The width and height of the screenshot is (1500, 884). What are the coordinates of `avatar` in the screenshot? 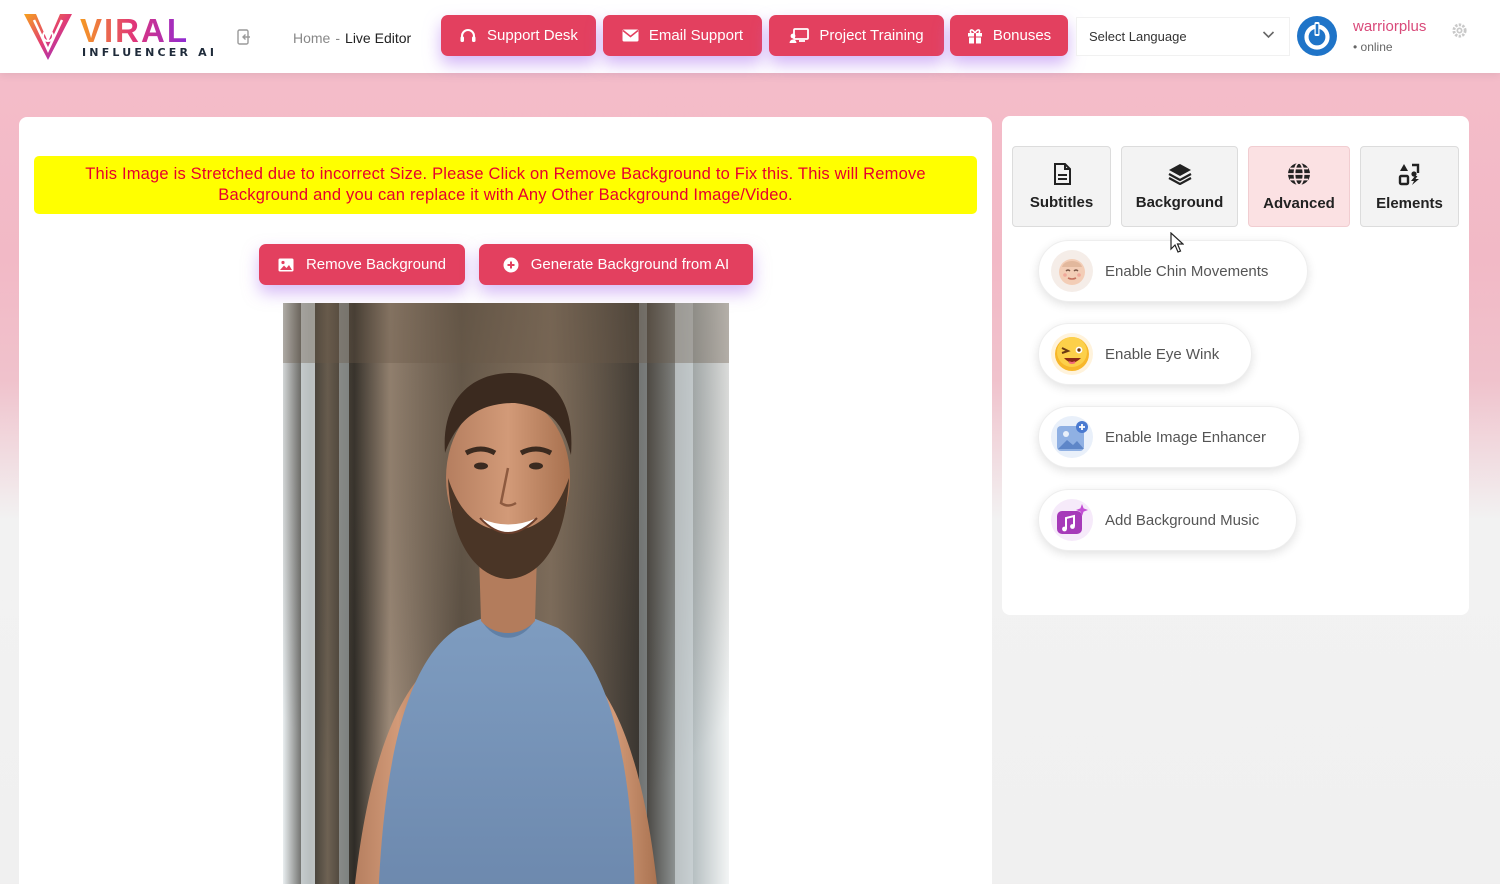 It's located at (1317, 36).